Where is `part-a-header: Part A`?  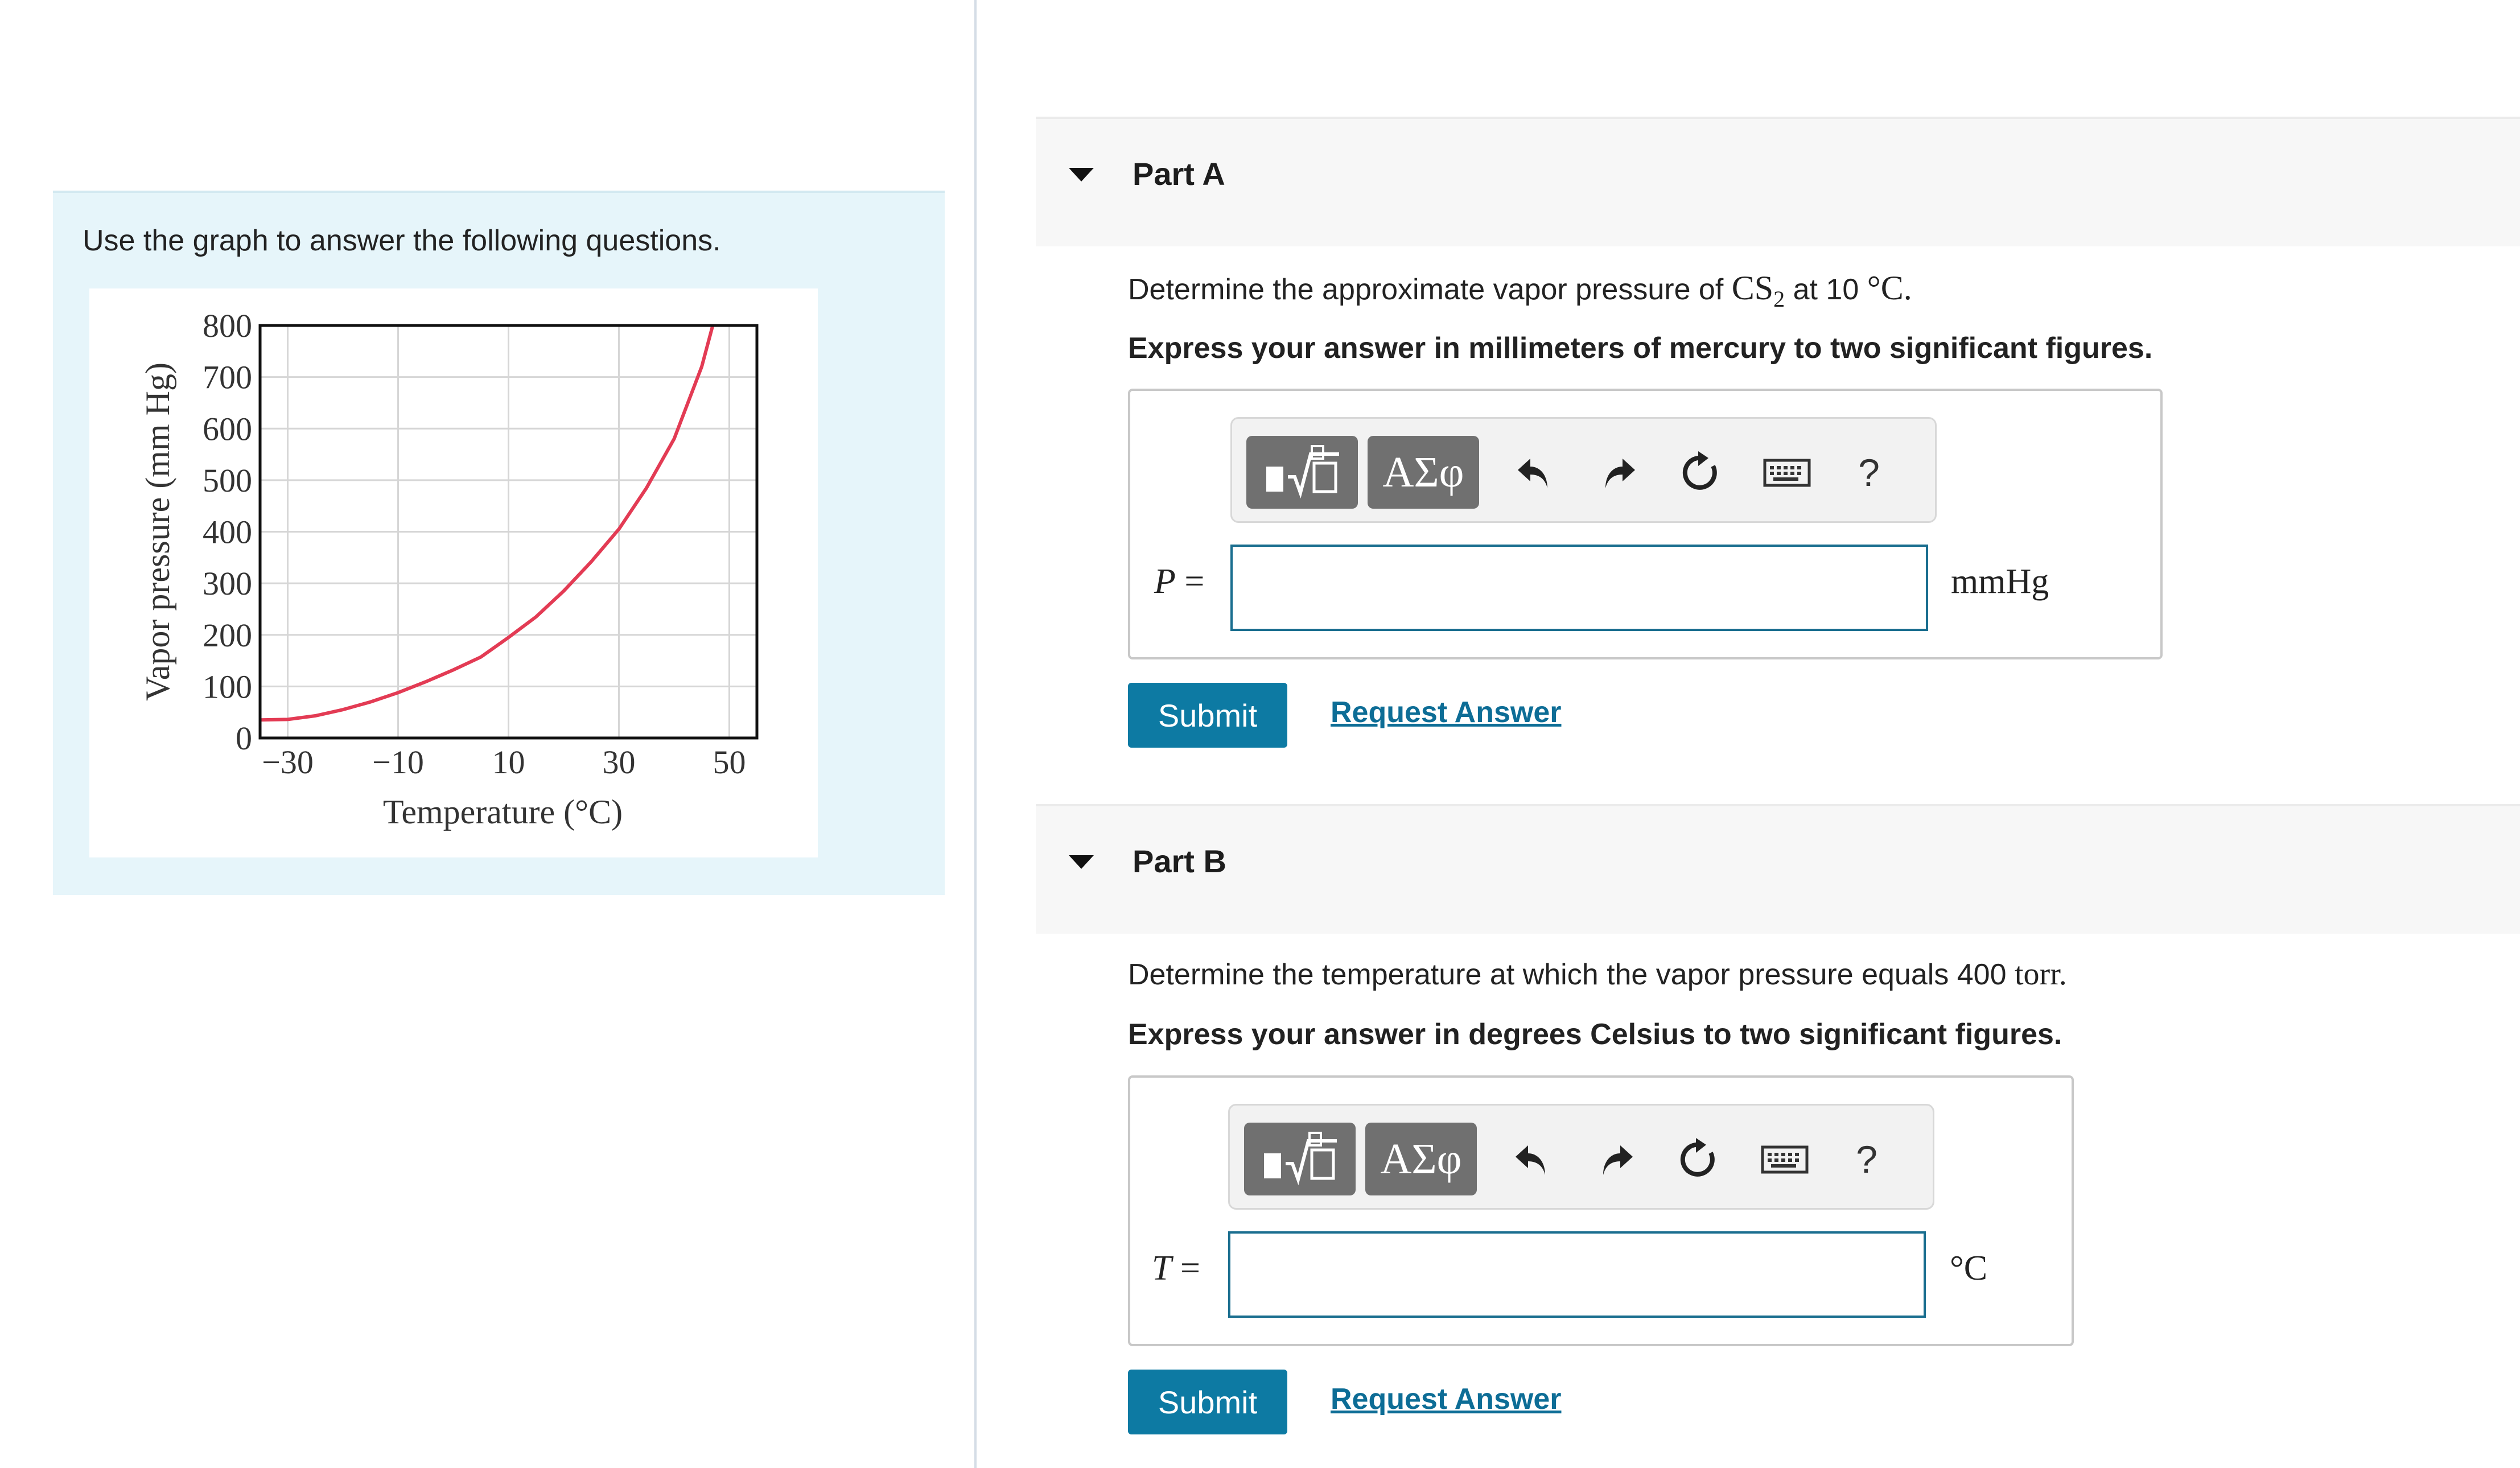 part-a-header: Part A is located at coordinates (1778, 181).